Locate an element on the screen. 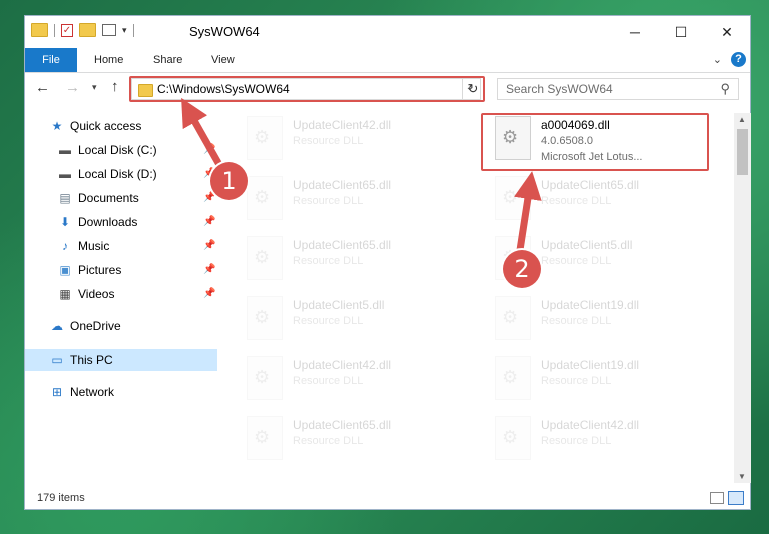 Image resolution: width=769 pixels, height=534 pixels. customize-toolbar-chevron-icon: ▾ is located at coordinates (124, 30).